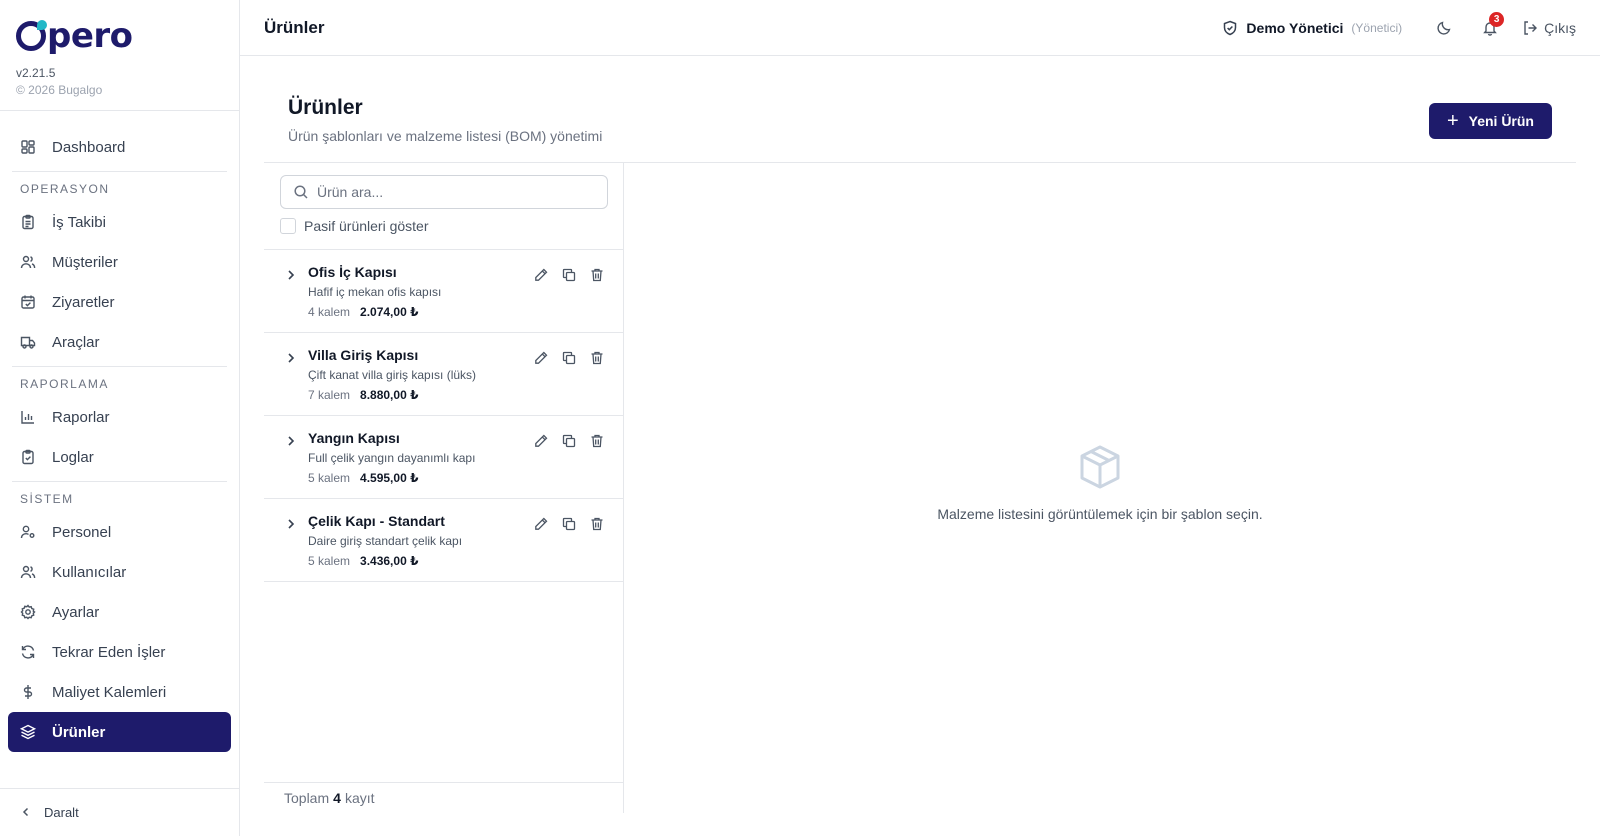  I want to click on list-footer: Toplam 4 kayıt, so click(443, 797).